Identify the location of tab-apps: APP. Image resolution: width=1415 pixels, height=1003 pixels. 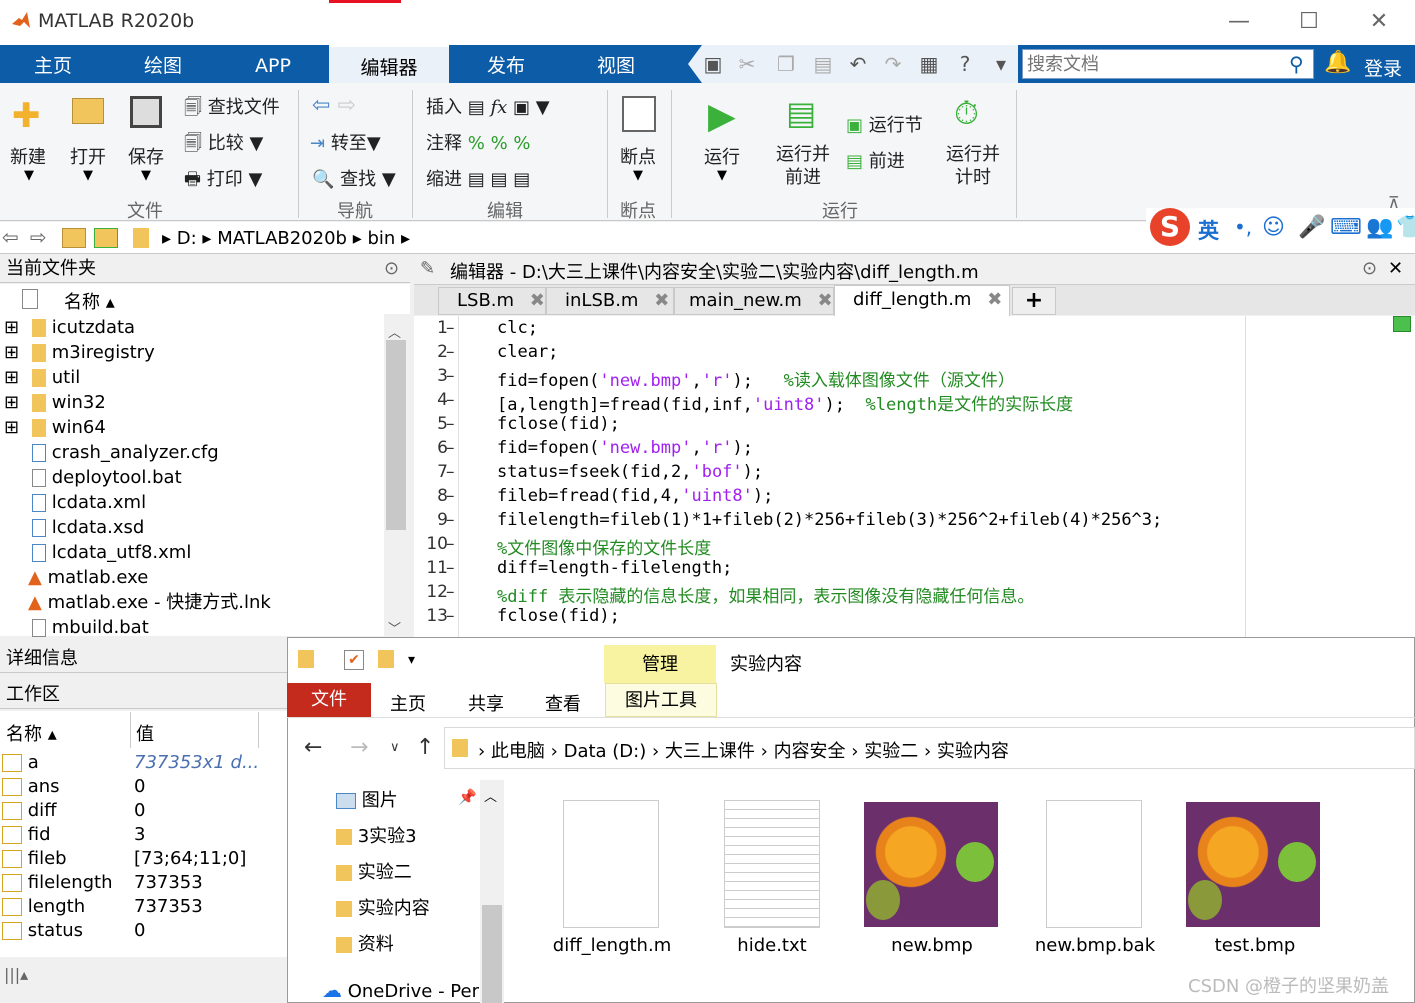
(273, 64).